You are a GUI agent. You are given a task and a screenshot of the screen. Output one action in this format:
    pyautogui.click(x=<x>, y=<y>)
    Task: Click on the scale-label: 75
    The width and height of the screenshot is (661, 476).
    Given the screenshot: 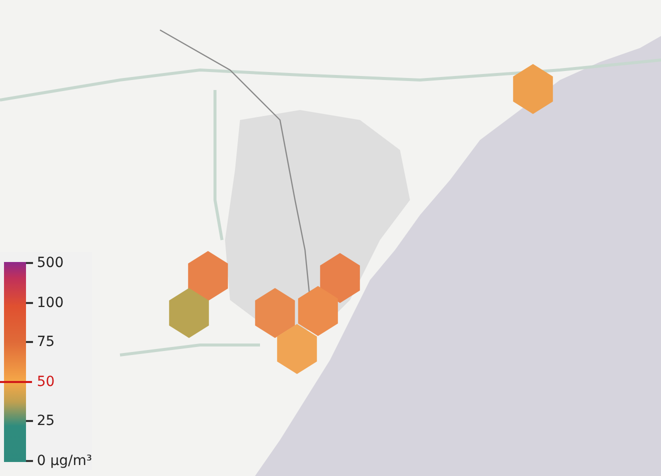 What is the action you would take?
    pyautogui.click(x=45, y=342)
    